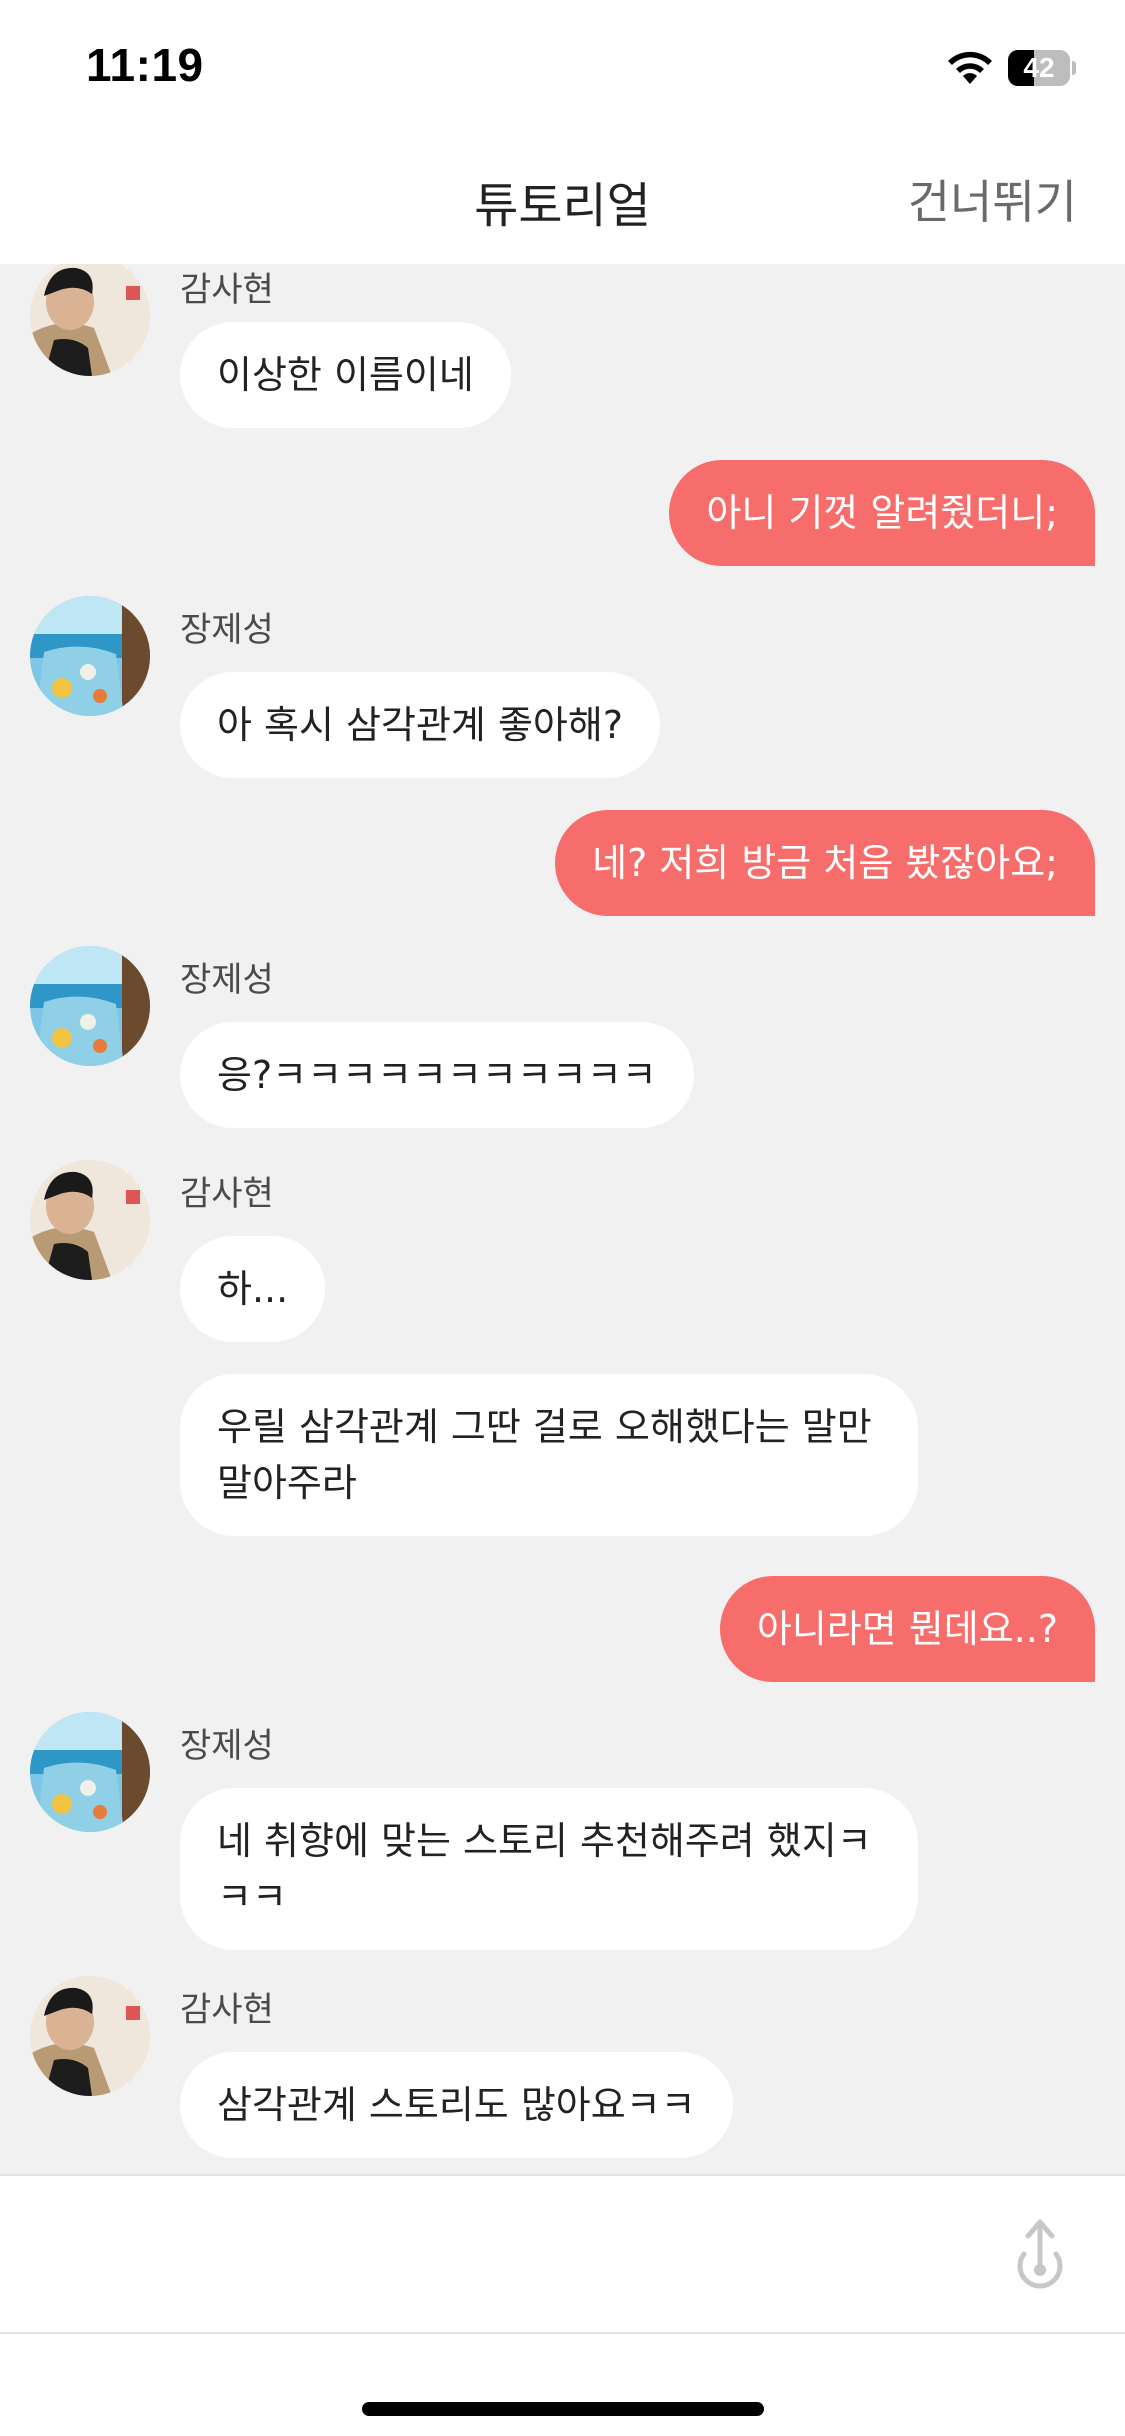 The image size is (1125, 2436). I want to click on wifi-icon, so click(970, 67).